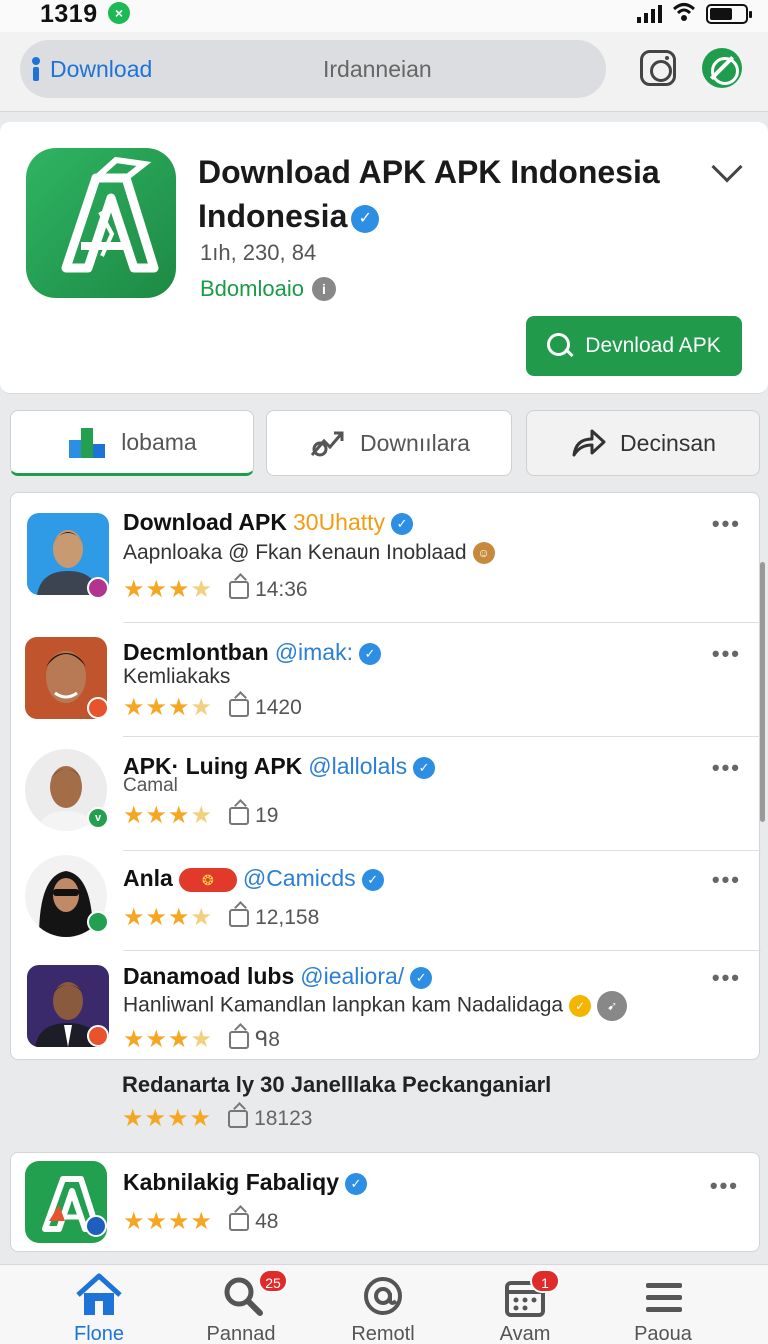 Image resolution: width=768 pixels, height=1344 pixels. I want to click on reviewer-handle: @lallolals, so click(357, 766).